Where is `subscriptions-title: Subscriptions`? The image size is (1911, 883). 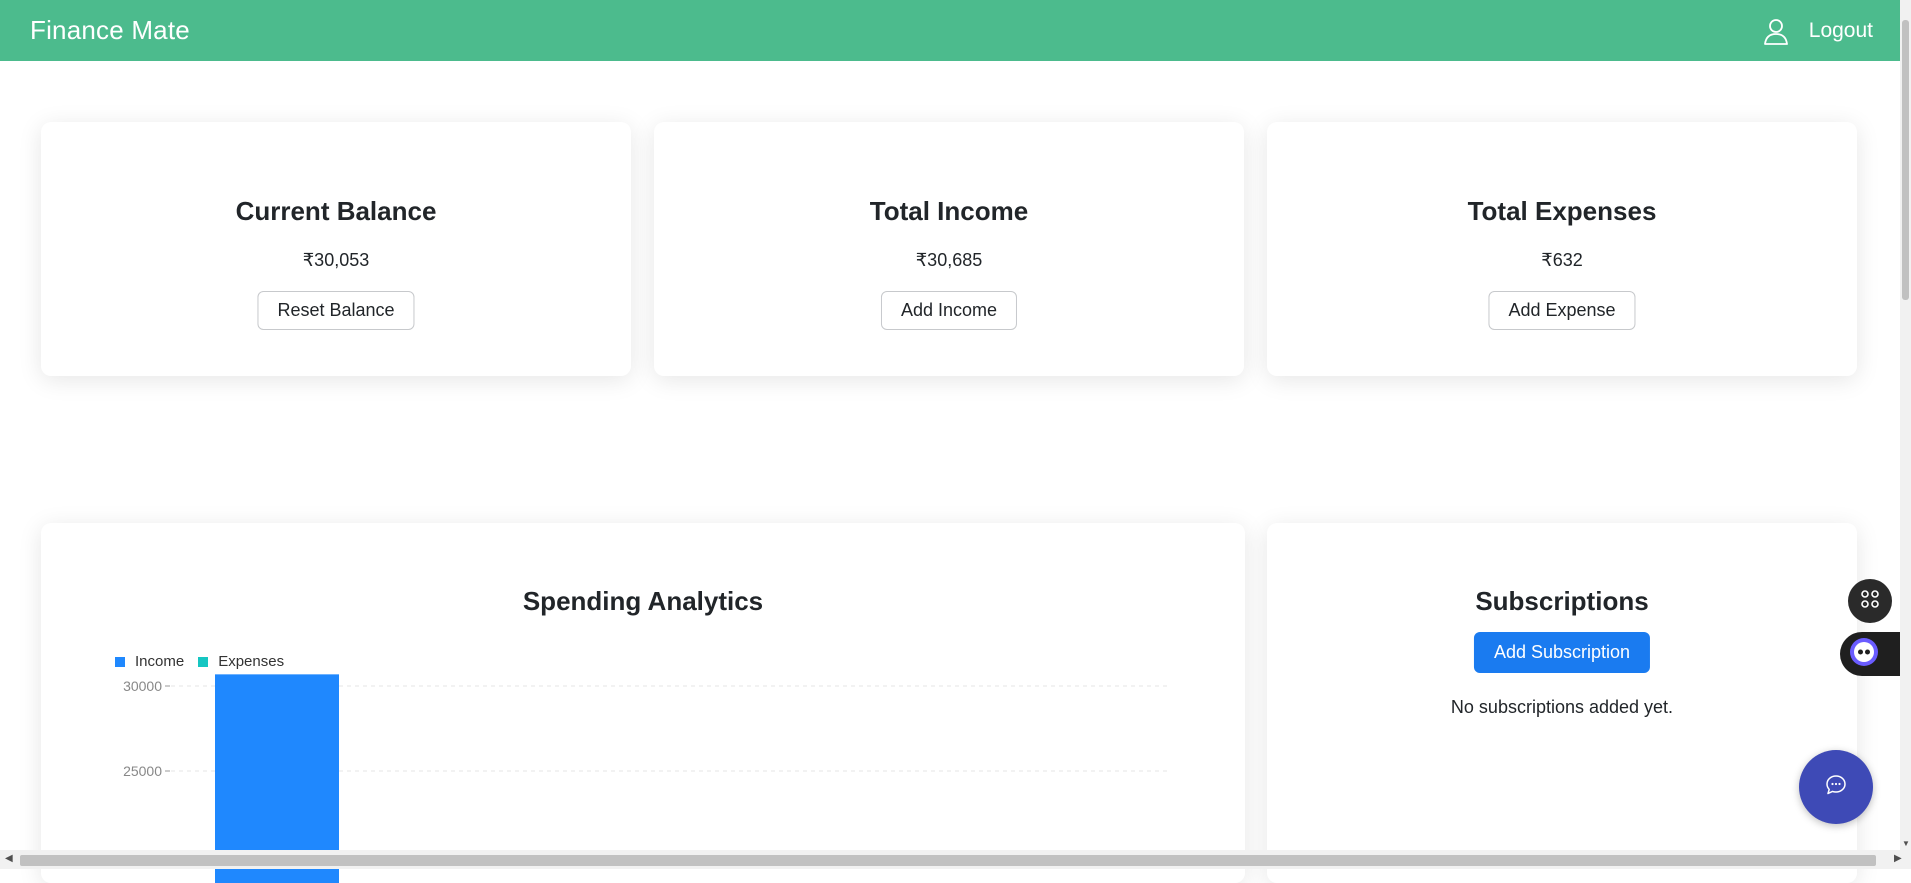 subscriptions-title: Subscriptions is located at coordinates (1562, 601).